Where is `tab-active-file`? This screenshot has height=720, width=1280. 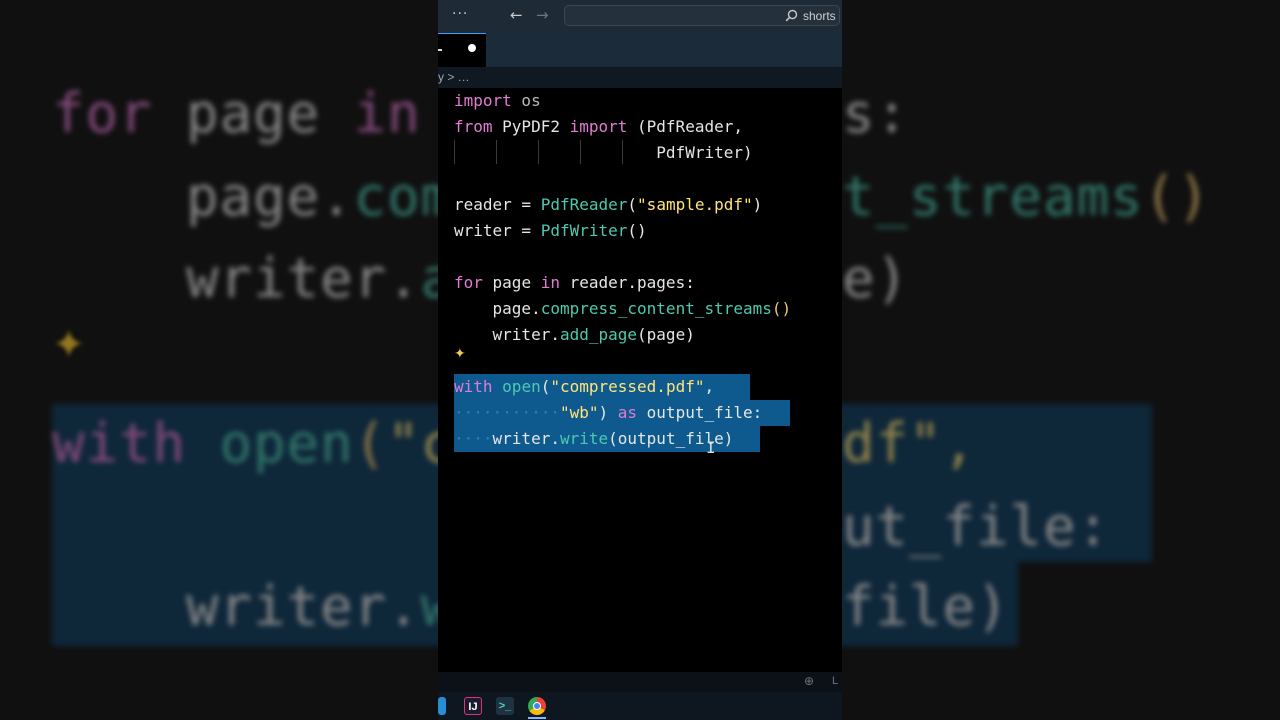
tab-active-file is located at coordinates (462, 50).